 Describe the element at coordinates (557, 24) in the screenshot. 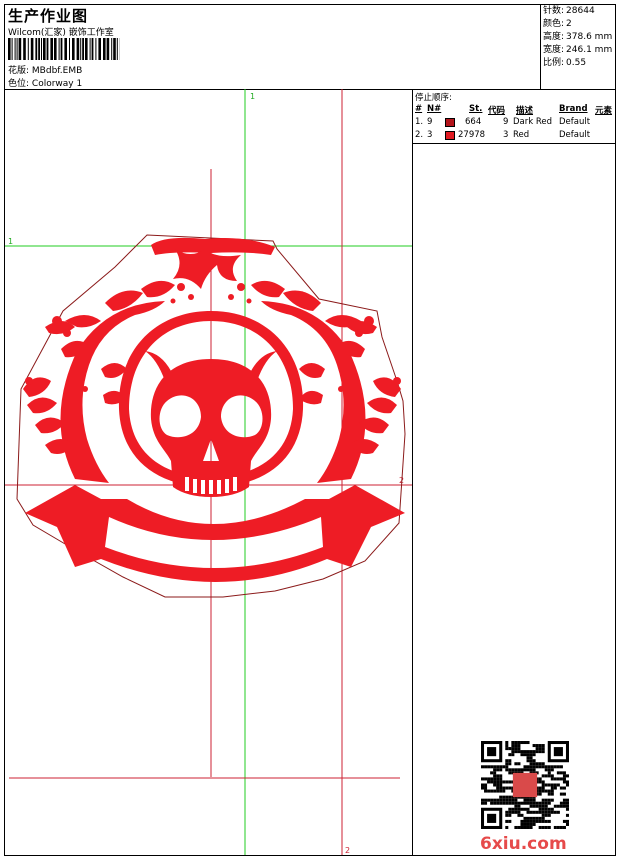

I see `stat-colors: 颜色: 2` at that location.